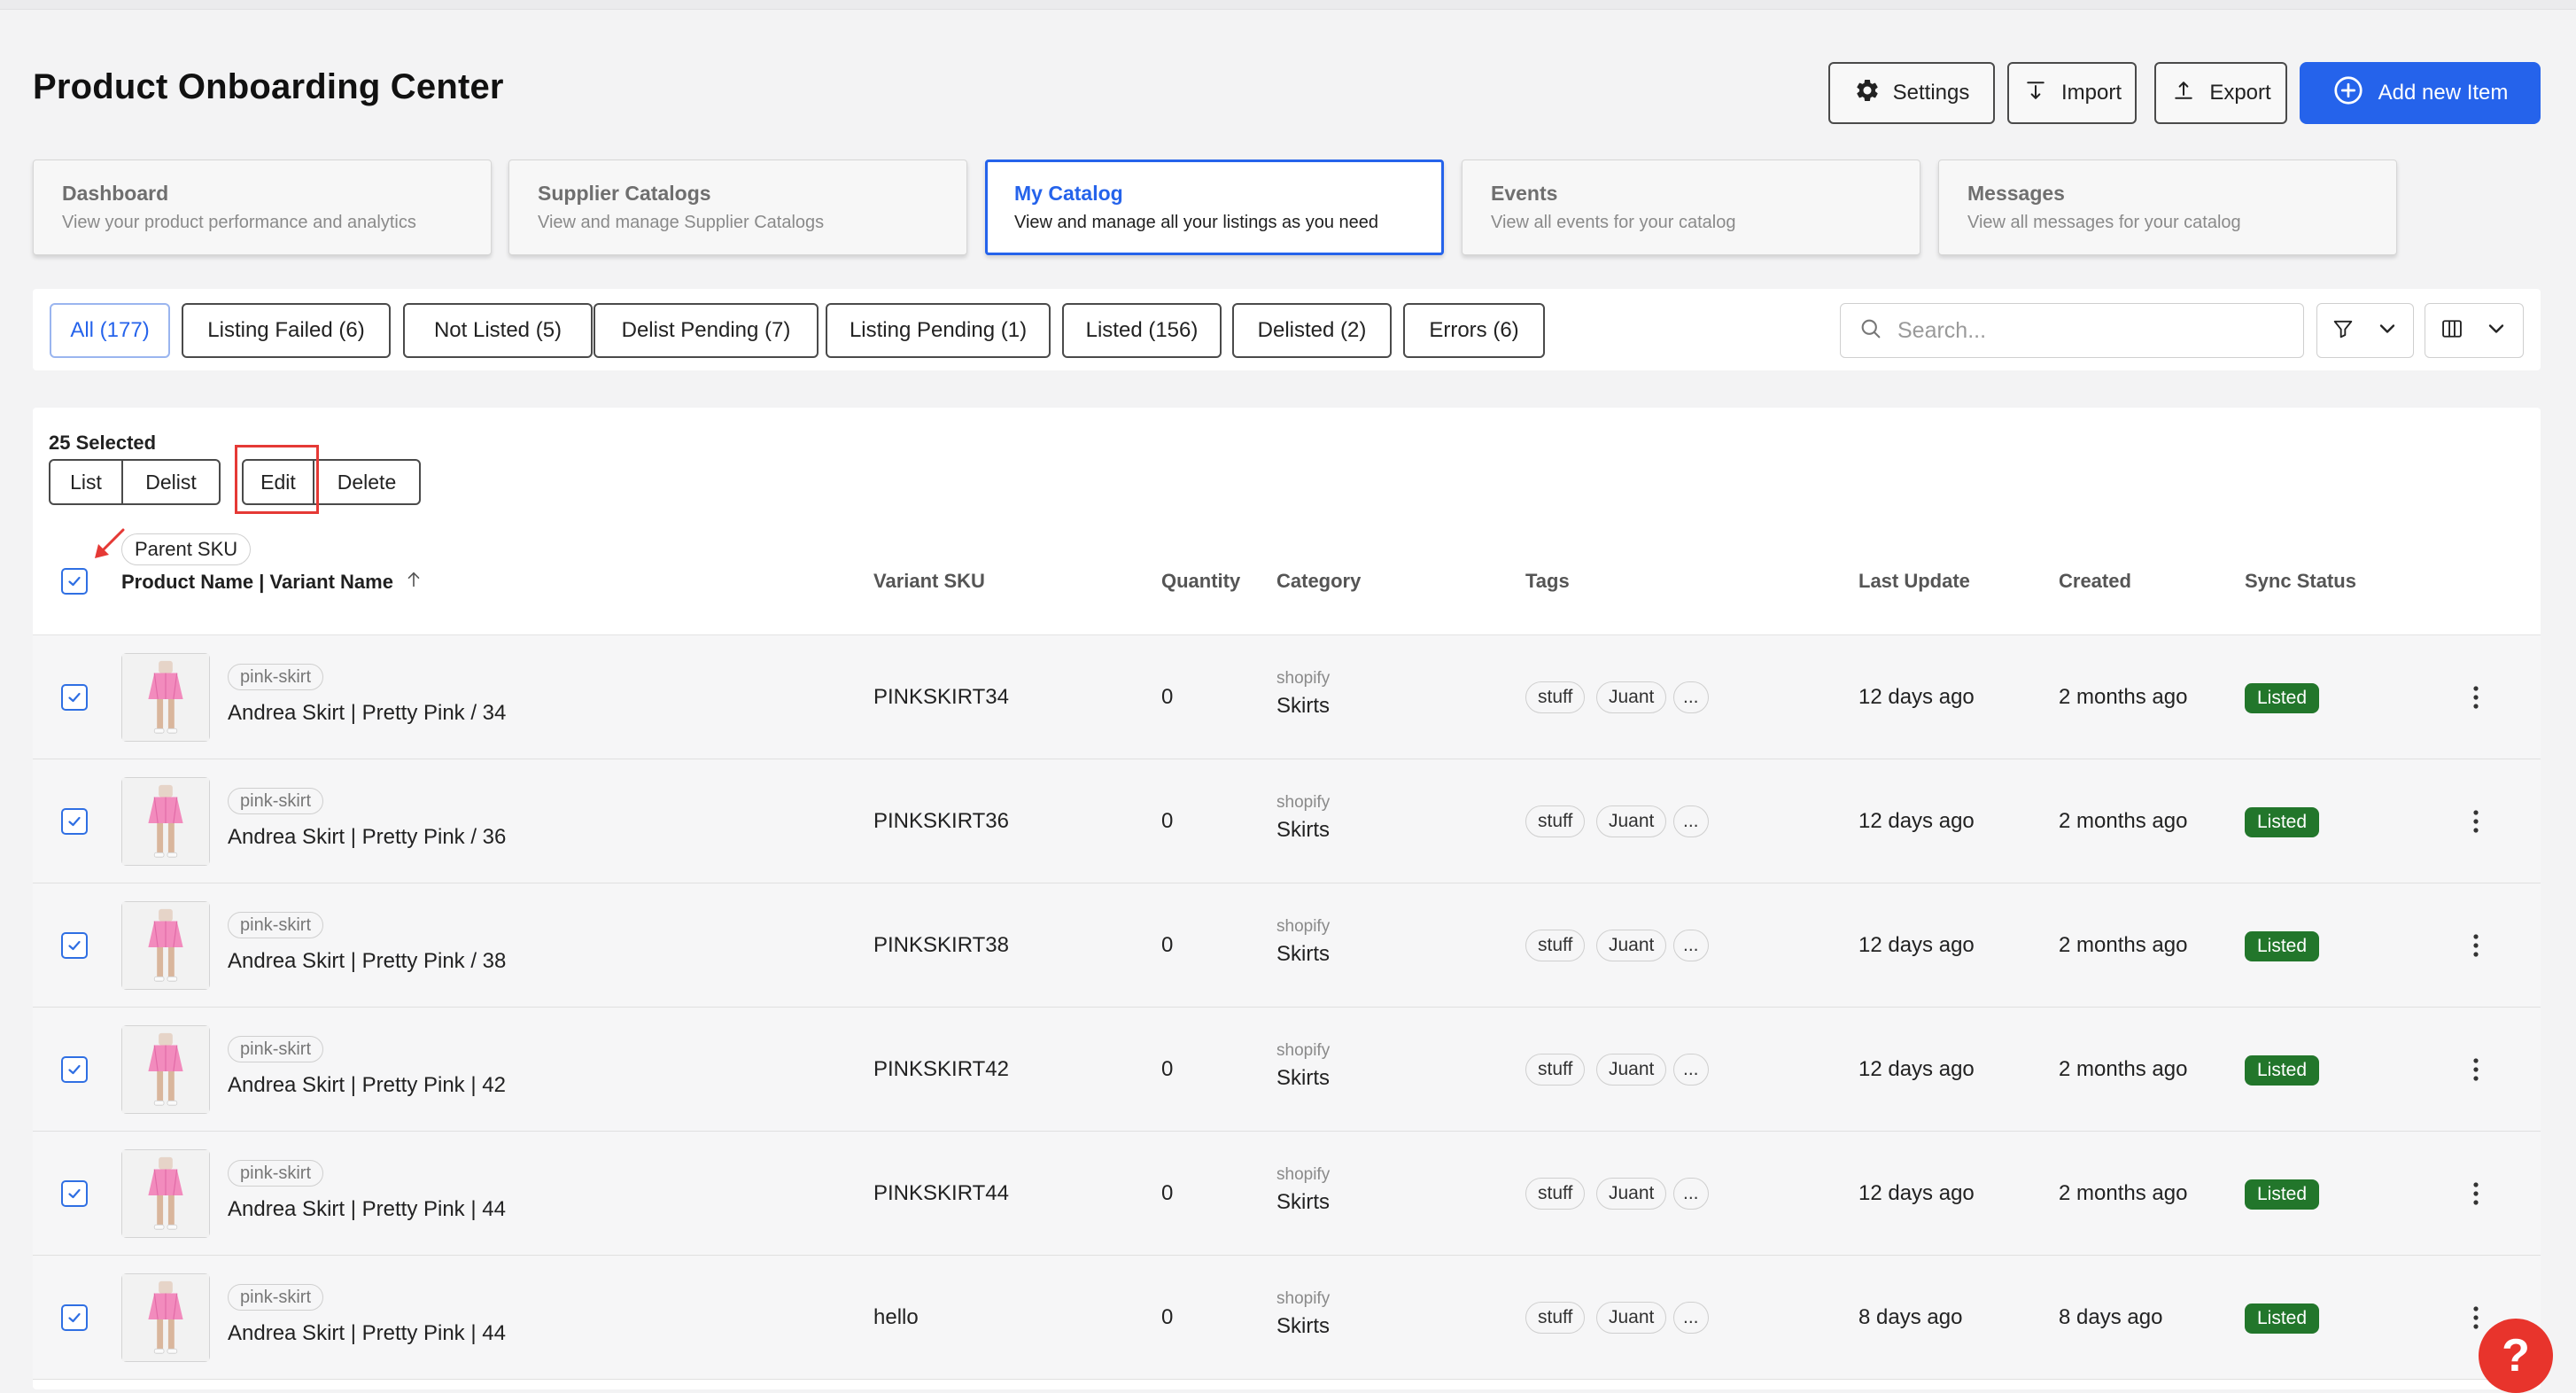 This screenshot has height=1393, width=2576. What do you see at coordinates (2300, 581) in the screenshot?
I see `column-header-sync-status: Sync Status` at bounding box center [2300, 581].